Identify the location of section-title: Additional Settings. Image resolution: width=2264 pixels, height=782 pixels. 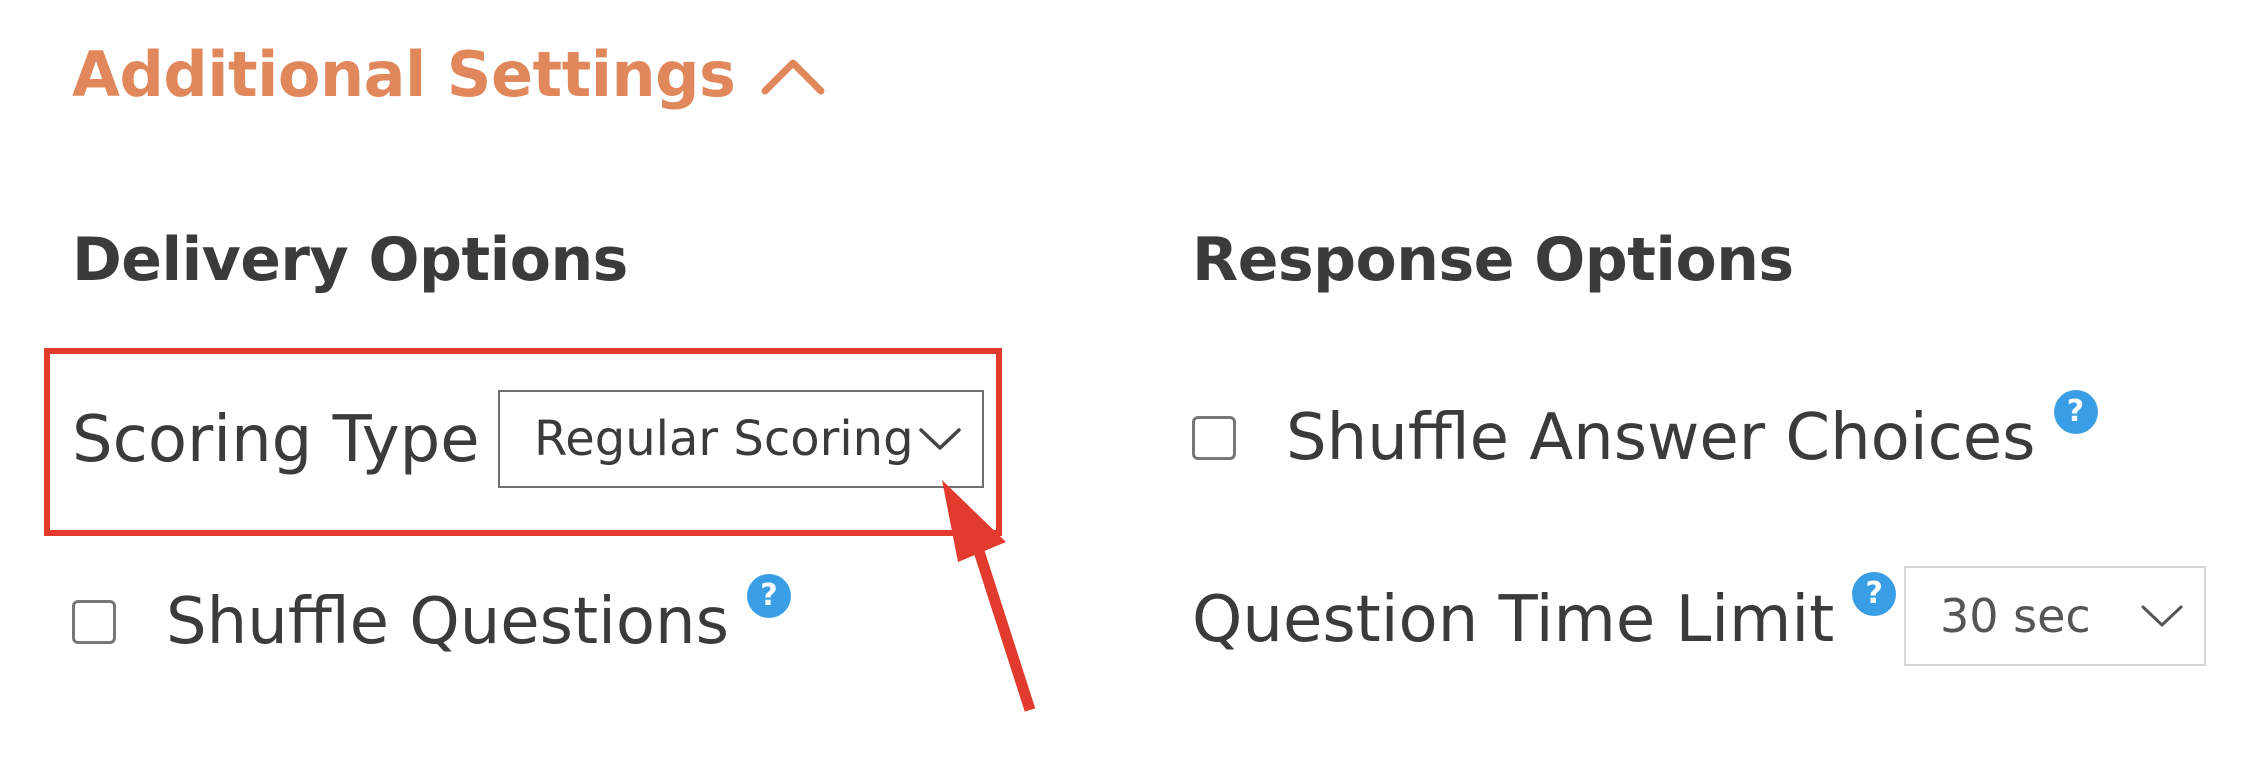
(404, 74).